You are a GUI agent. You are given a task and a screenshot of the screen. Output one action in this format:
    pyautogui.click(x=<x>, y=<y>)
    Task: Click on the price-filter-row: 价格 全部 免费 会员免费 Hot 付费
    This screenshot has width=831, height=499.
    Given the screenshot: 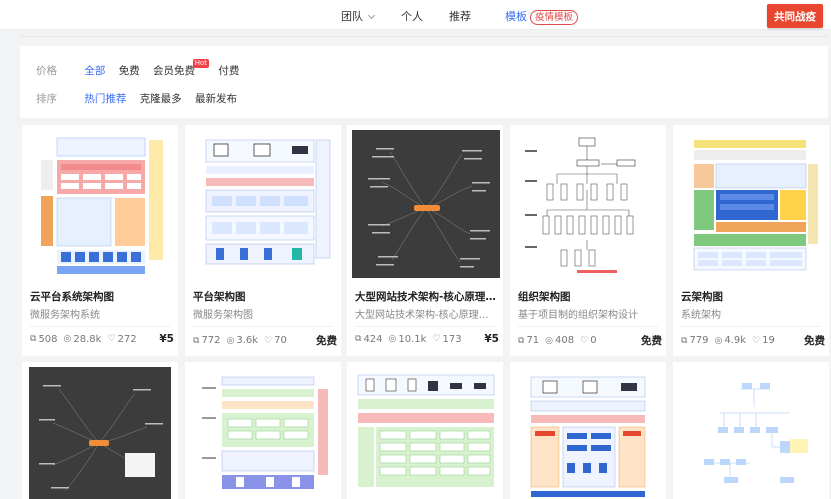 What is the action you would take?
    pyautogui.click(x=142, y=68)
    